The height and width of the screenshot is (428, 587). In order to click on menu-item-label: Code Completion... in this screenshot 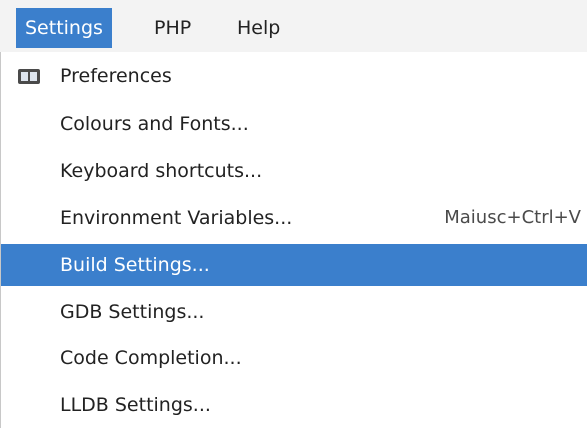, I will do `click(151, 358)`.